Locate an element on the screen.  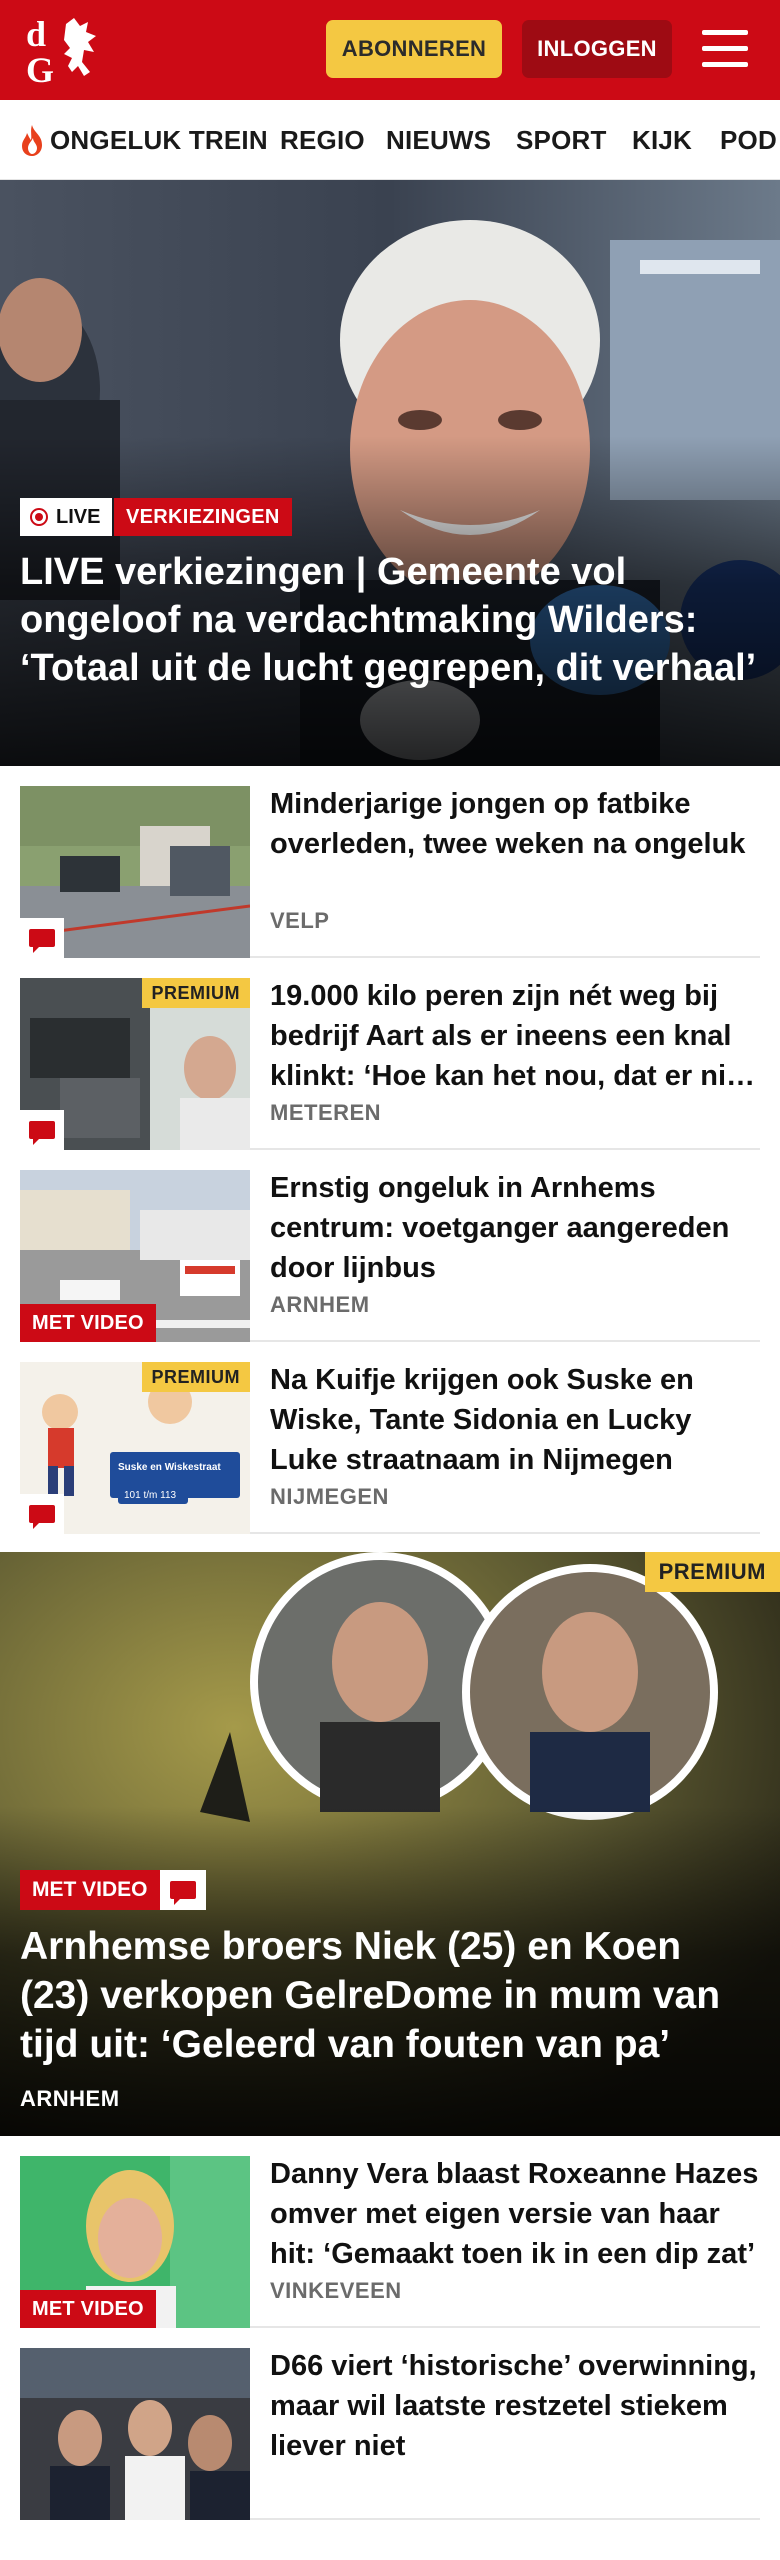
street-sign-name: Suske en Wiskestraat is located at coordinates (169, 1467).